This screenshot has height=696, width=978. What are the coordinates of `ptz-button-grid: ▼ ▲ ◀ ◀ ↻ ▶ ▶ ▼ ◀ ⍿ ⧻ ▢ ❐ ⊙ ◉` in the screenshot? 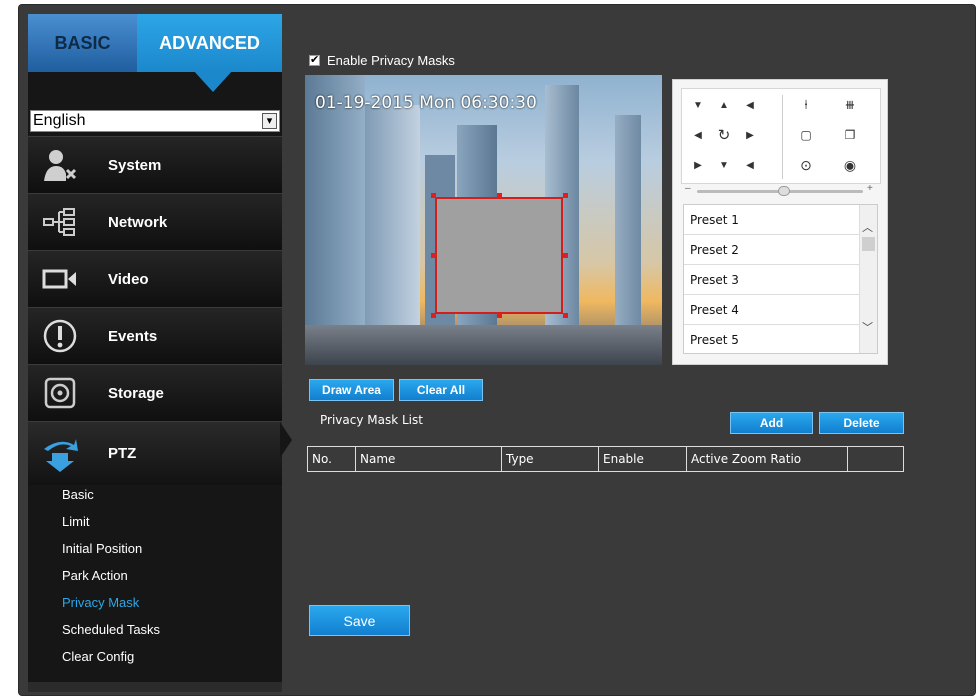 It's located at (781, 136).